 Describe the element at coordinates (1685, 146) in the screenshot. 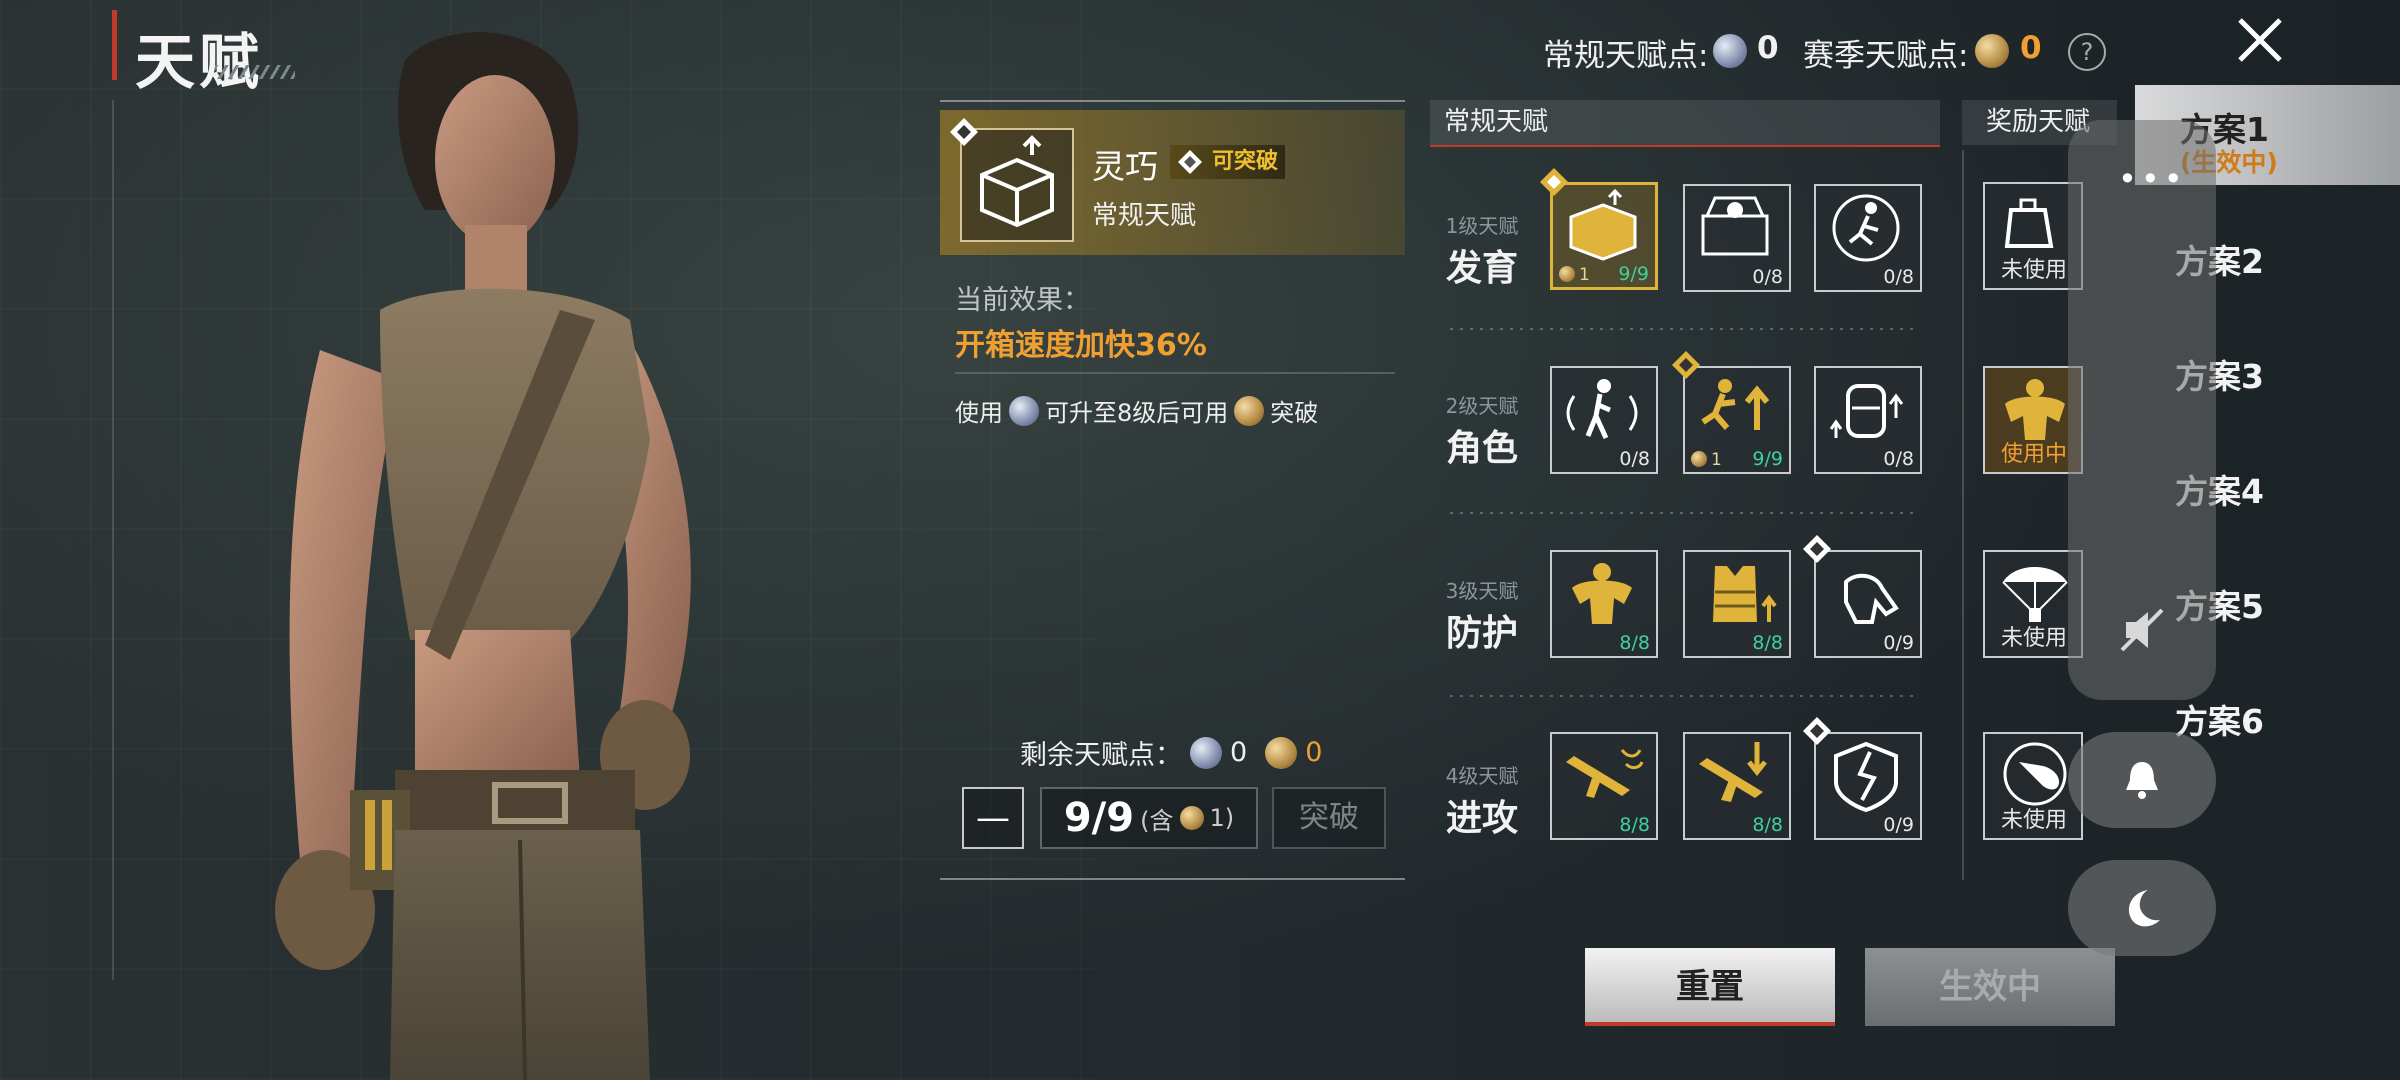

I see `regular-header-underline` at that location.